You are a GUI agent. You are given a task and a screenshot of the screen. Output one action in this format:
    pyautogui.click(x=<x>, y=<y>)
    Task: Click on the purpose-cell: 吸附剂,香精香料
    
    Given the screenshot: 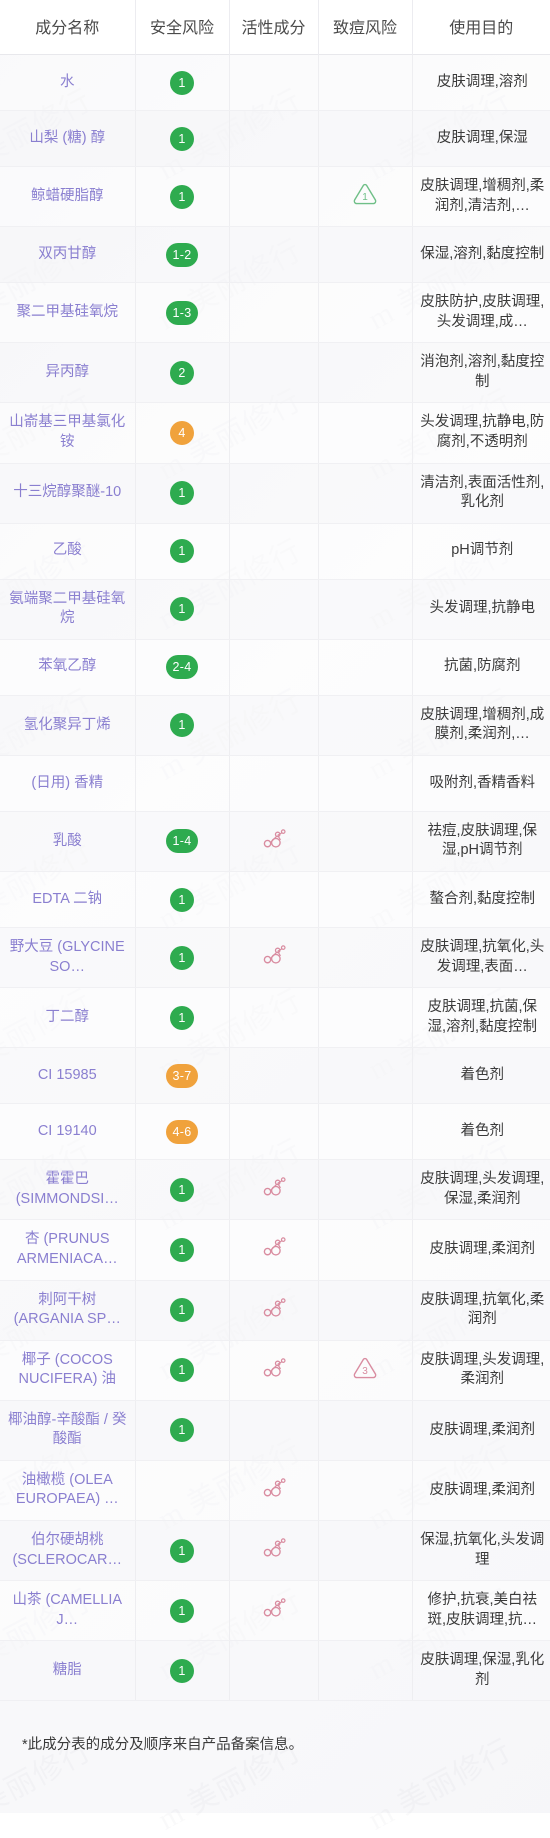 What is the action you would take?
    pyautogui.click(x=481, y=783)
    